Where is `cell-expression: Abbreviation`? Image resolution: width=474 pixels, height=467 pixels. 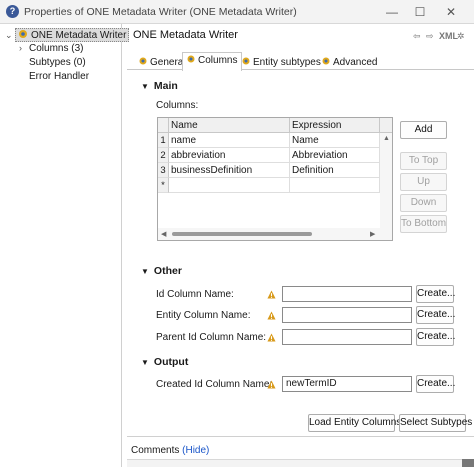 cell-expression: Abbreviation is located at coordinates (335, 155).